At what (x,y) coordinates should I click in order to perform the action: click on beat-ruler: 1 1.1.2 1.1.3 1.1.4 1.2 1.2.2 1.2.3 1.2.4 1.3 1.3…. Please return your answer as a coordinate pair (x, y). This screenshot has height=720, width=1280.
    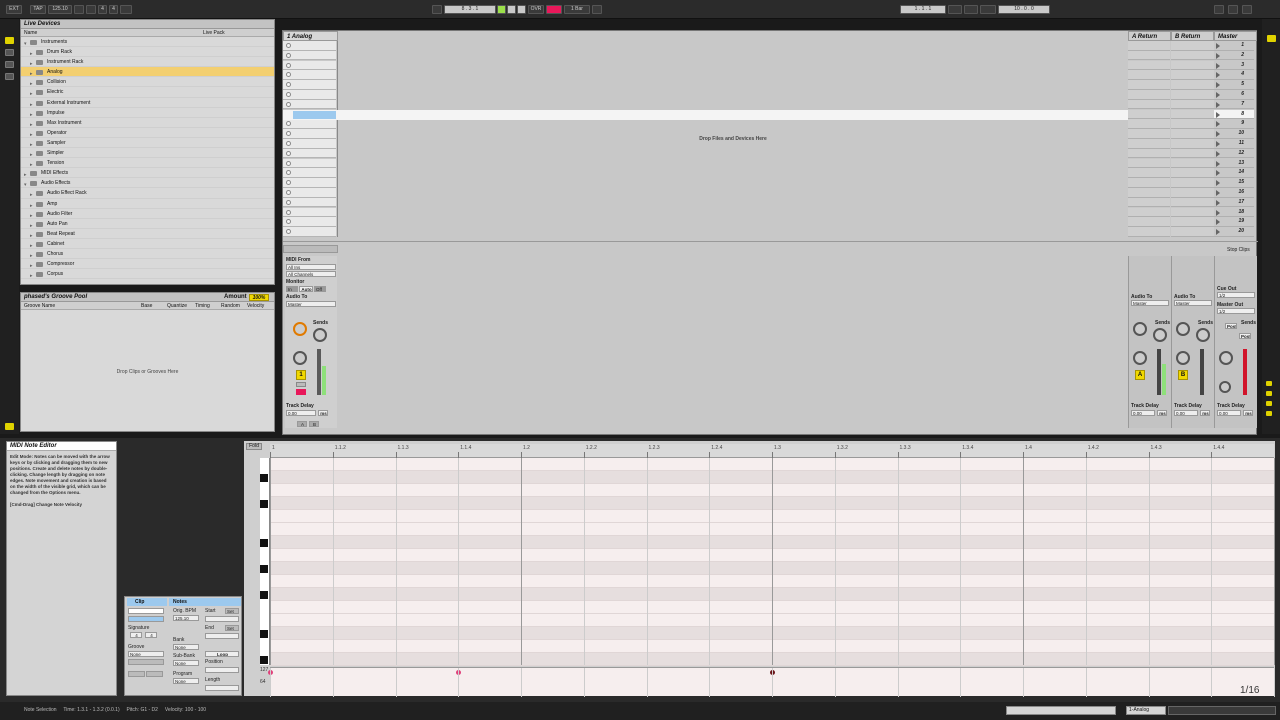
    Looking at the image, I should click on (772, 454).